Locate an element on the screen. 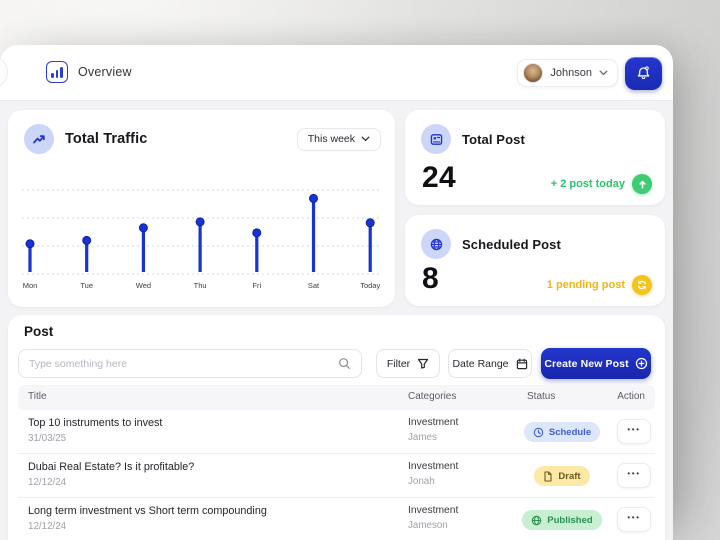 The width and height of the screenshot is (720, 540). bell-icon is located at coordinates (643, 73).